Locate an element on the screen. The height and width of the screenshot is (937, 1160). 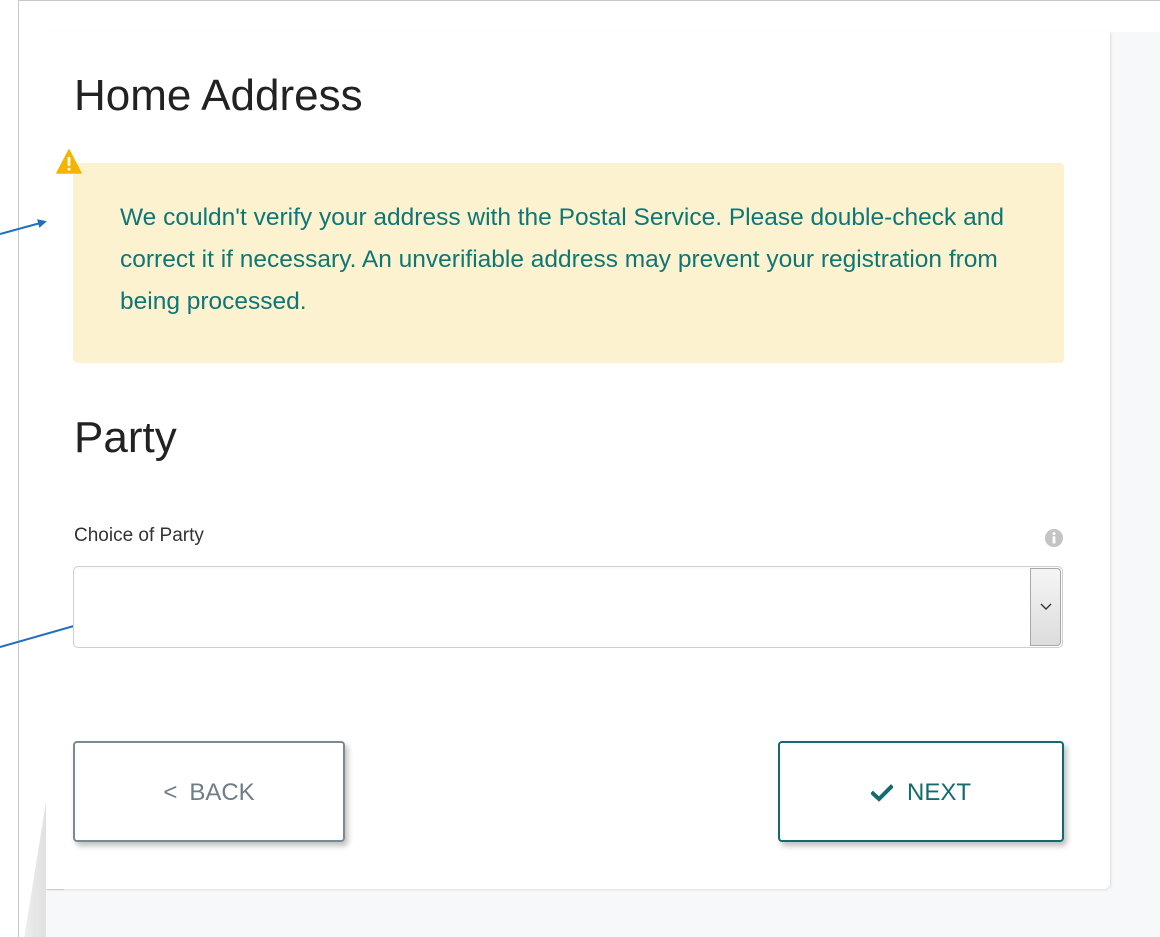
back-button: < BACK is located at coordinates (209, 791).